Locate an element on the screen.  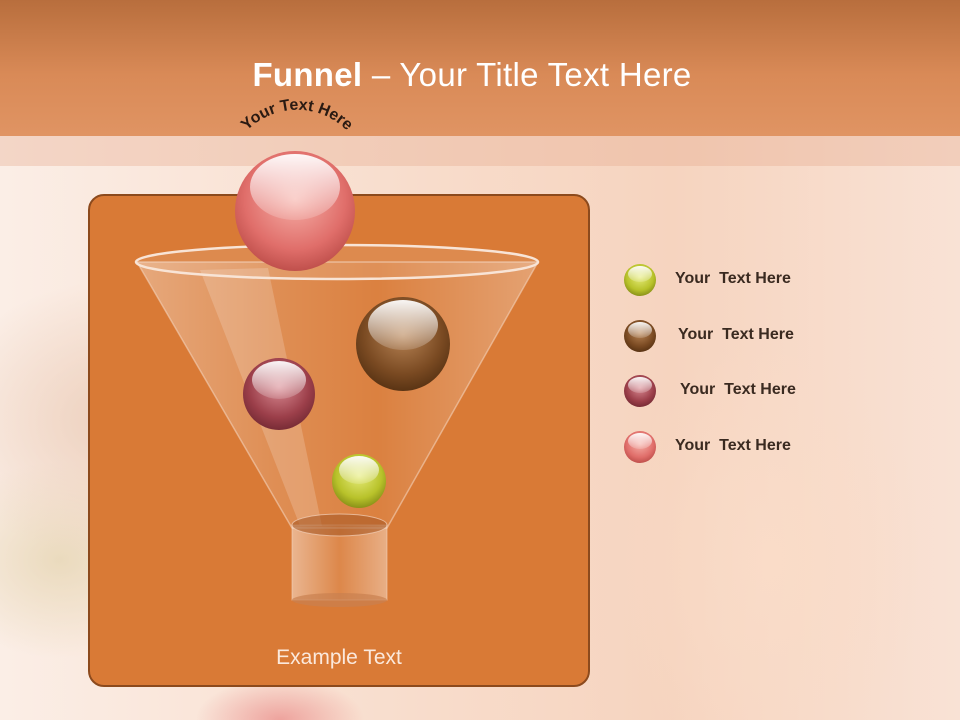
legend-ball-brown is located at coordinates (640, 336).